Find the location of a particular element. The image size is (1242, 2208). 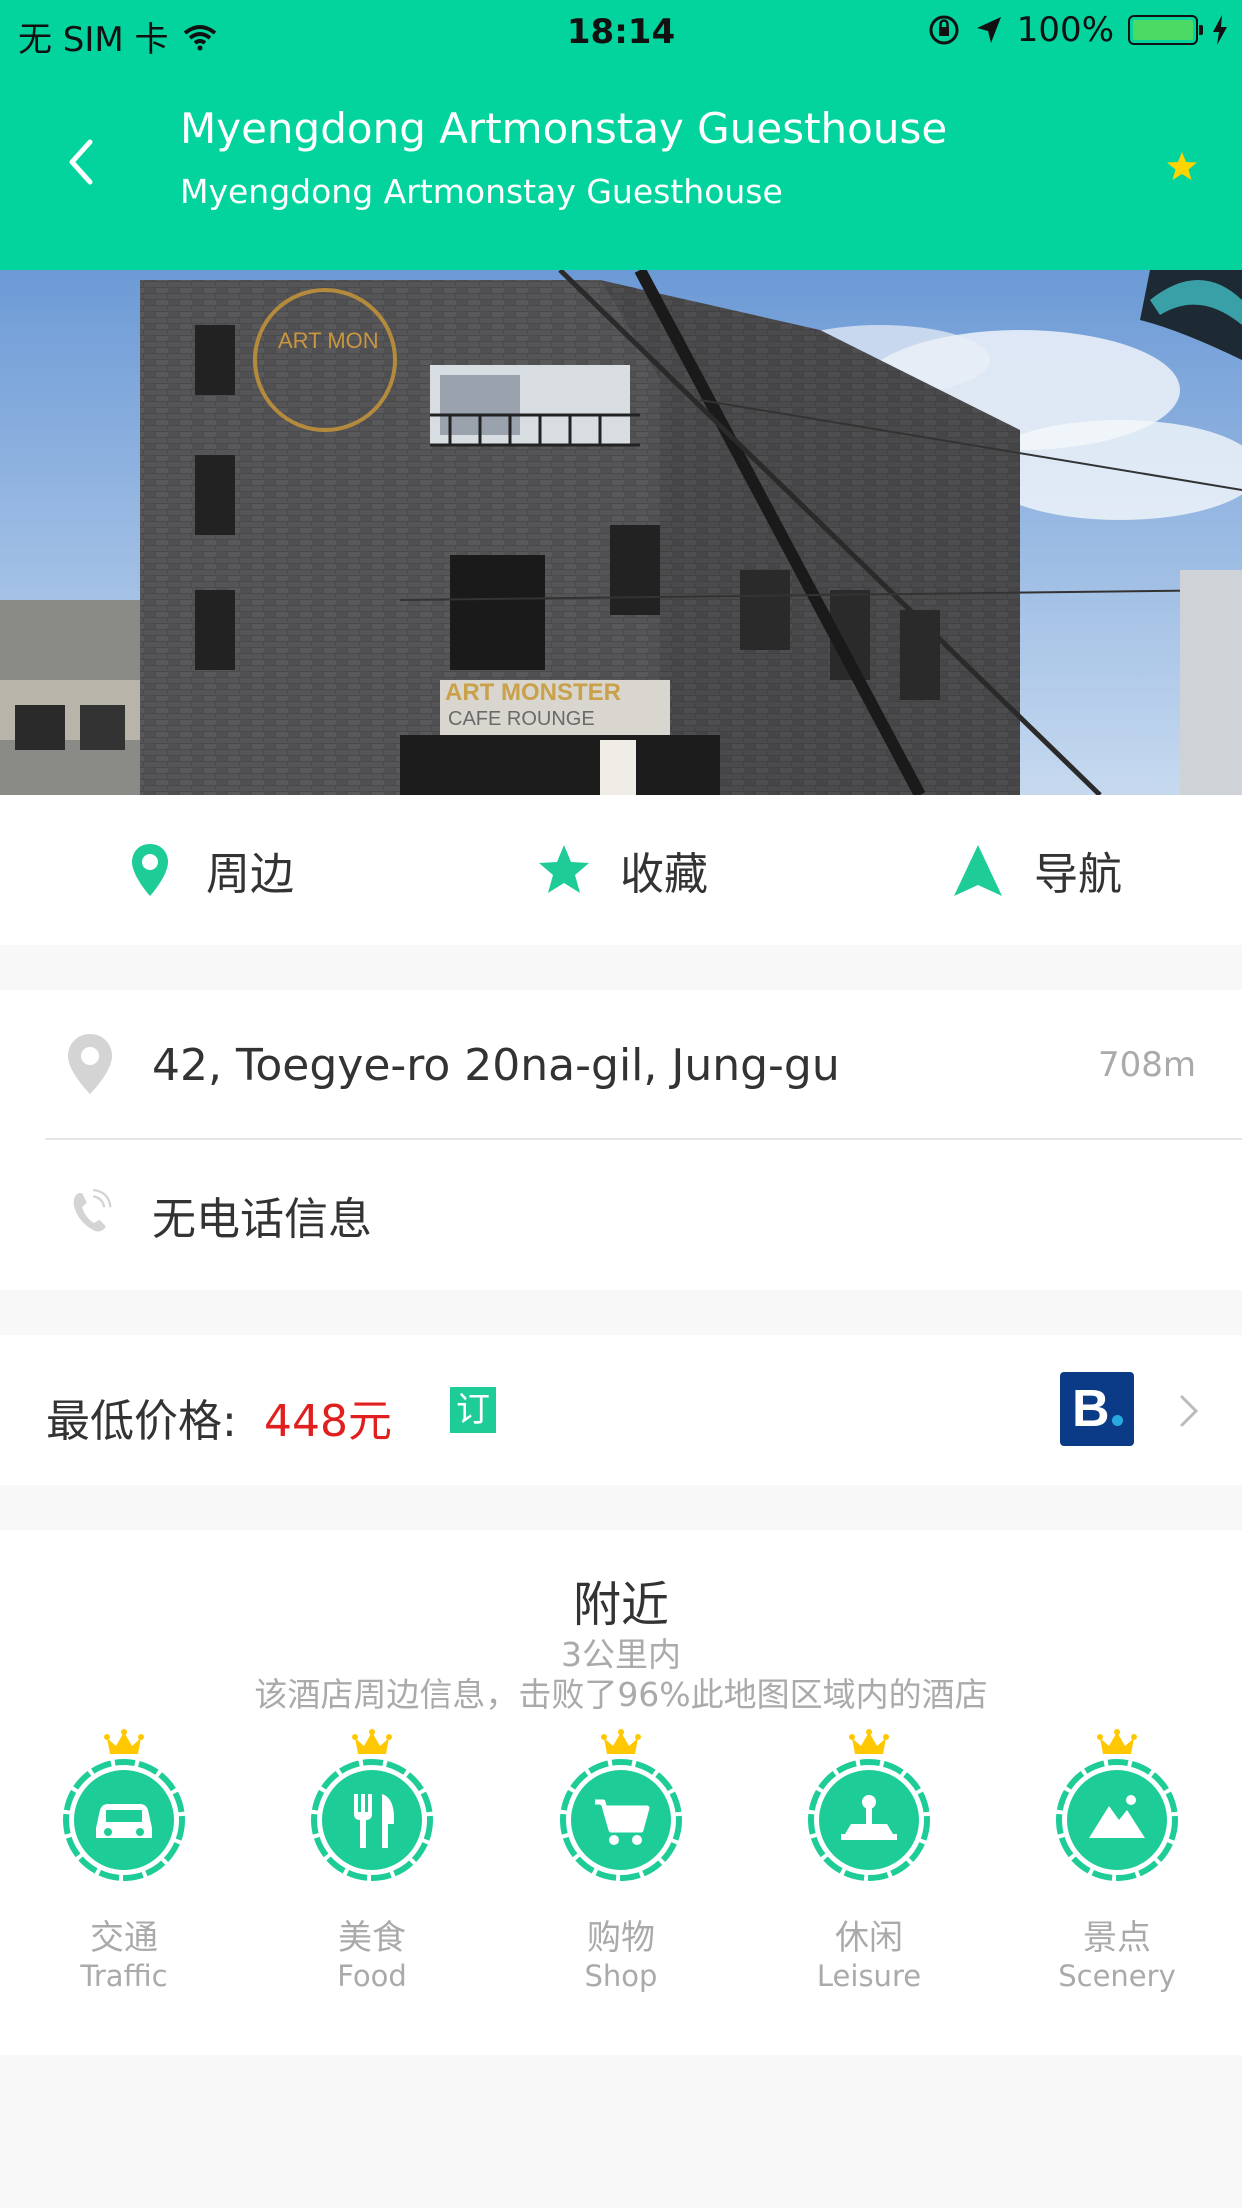

category-scenery-en: Scenery is located at coordinates (1117, 1976).